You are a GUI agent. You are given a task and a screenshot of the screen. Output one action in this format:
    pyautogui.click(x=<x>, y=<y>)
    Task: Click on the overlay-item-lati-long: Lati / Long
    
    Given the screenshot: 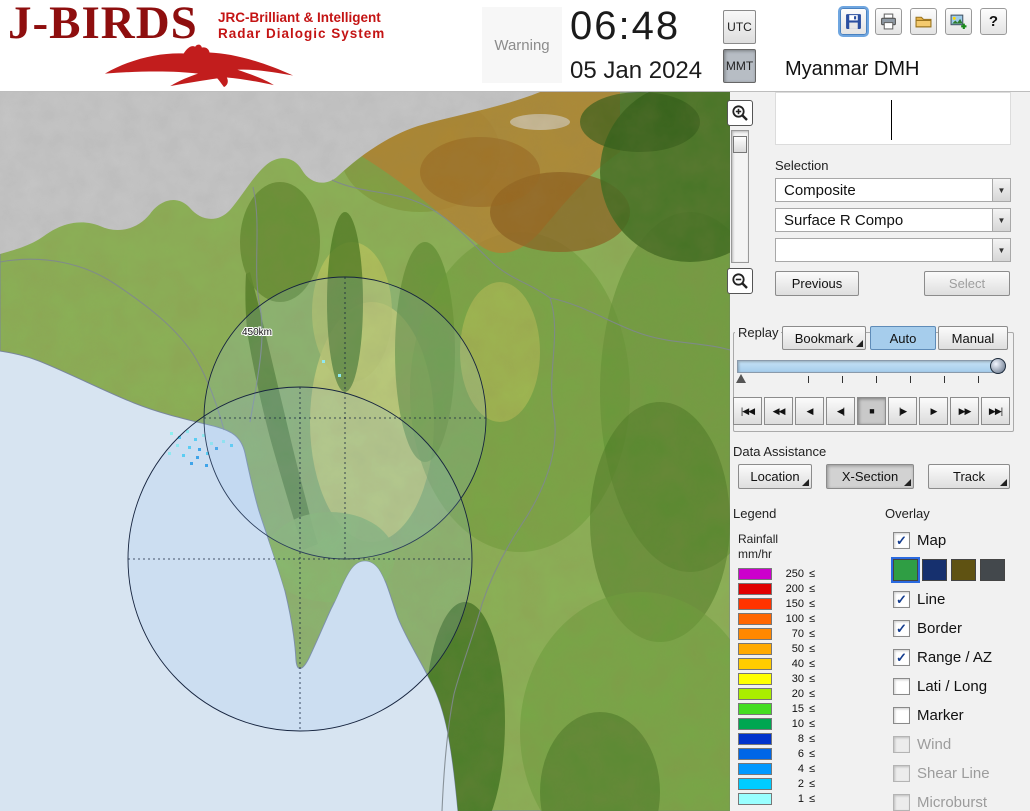 What is the action you would take?
    pyautogui.click(x=958, y=686)
    